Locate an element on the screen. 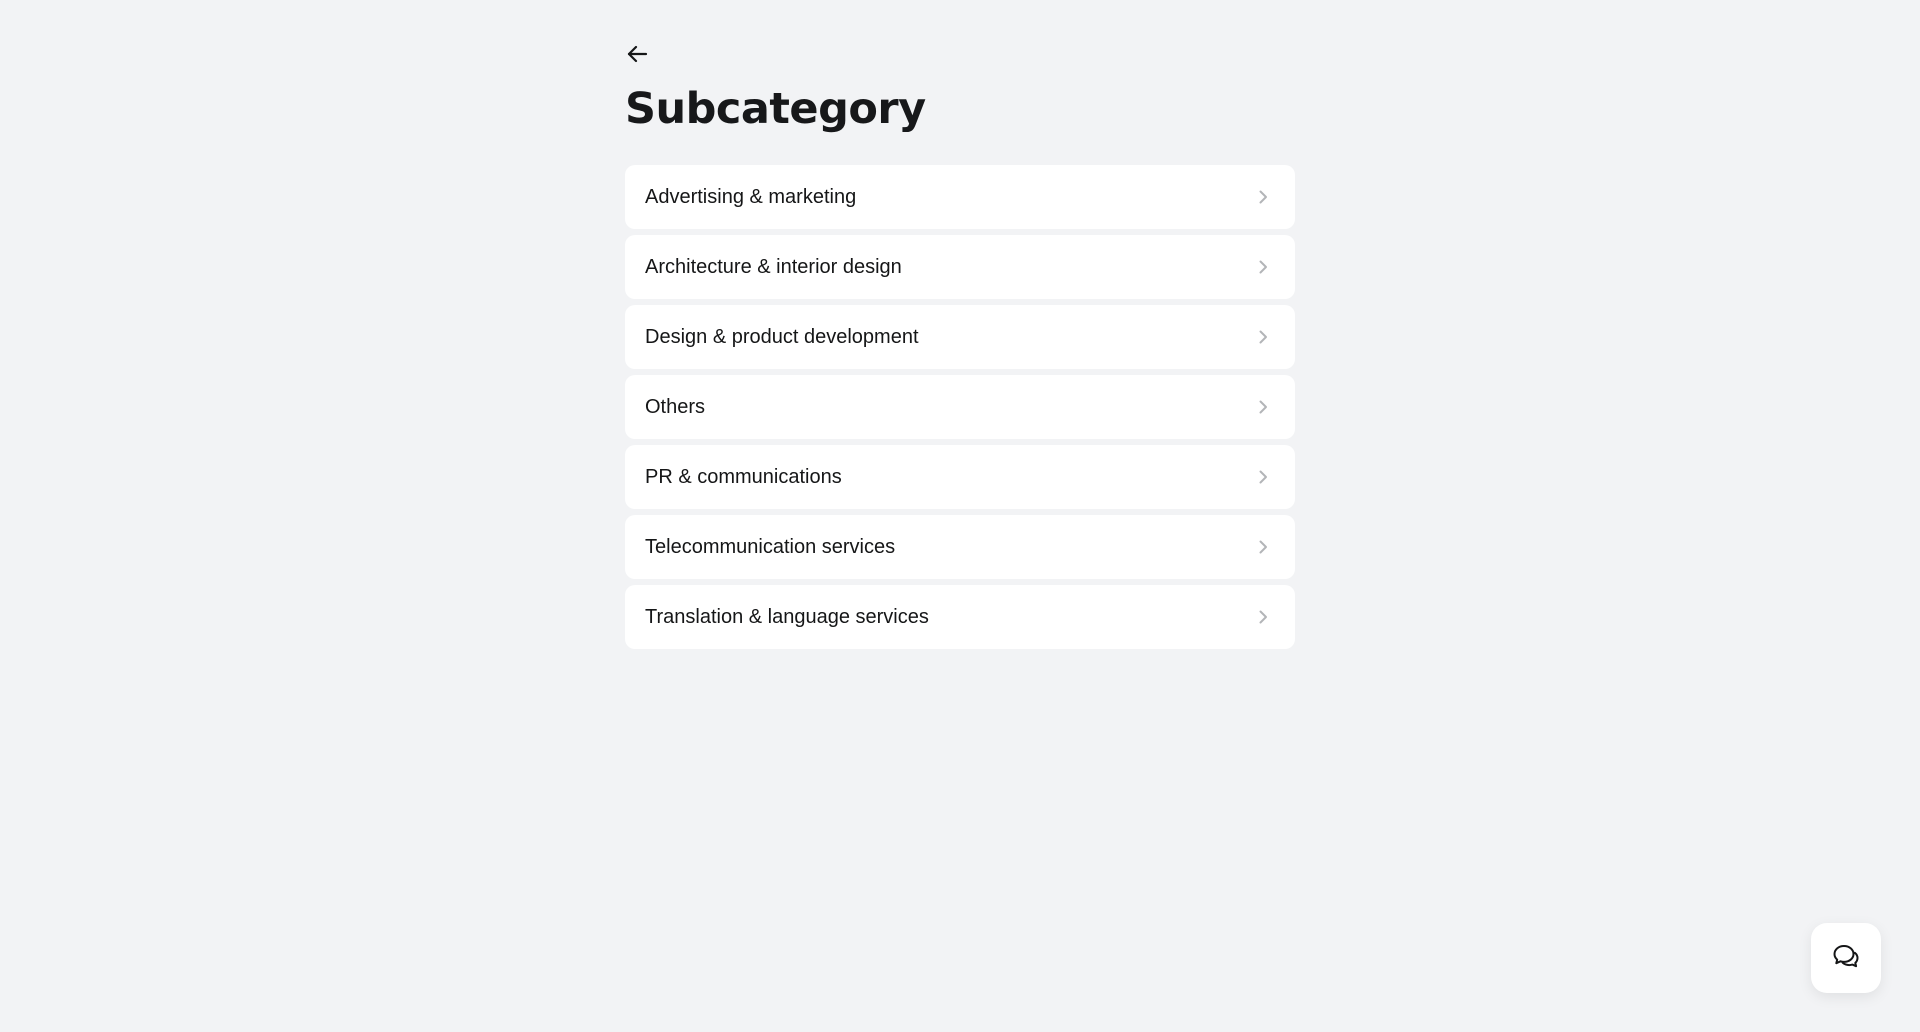  list-item: Telecommunication services is located at coordinates (960, 547).